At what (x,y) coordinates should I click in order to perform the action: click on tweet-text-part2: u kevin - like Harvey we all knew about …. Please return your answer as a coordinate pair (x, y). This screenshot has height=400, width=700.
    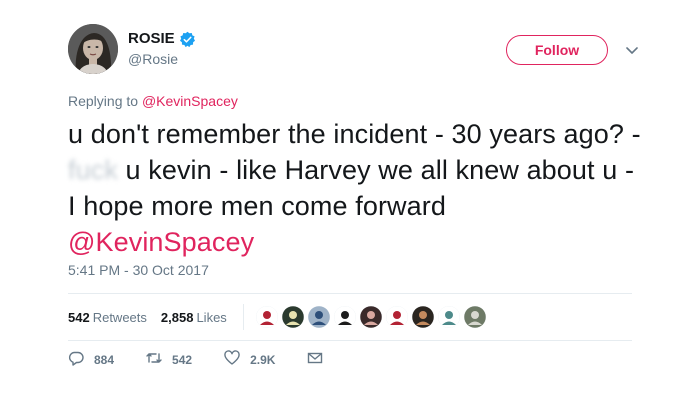
    Looking at the image, I should click on (351, 188).